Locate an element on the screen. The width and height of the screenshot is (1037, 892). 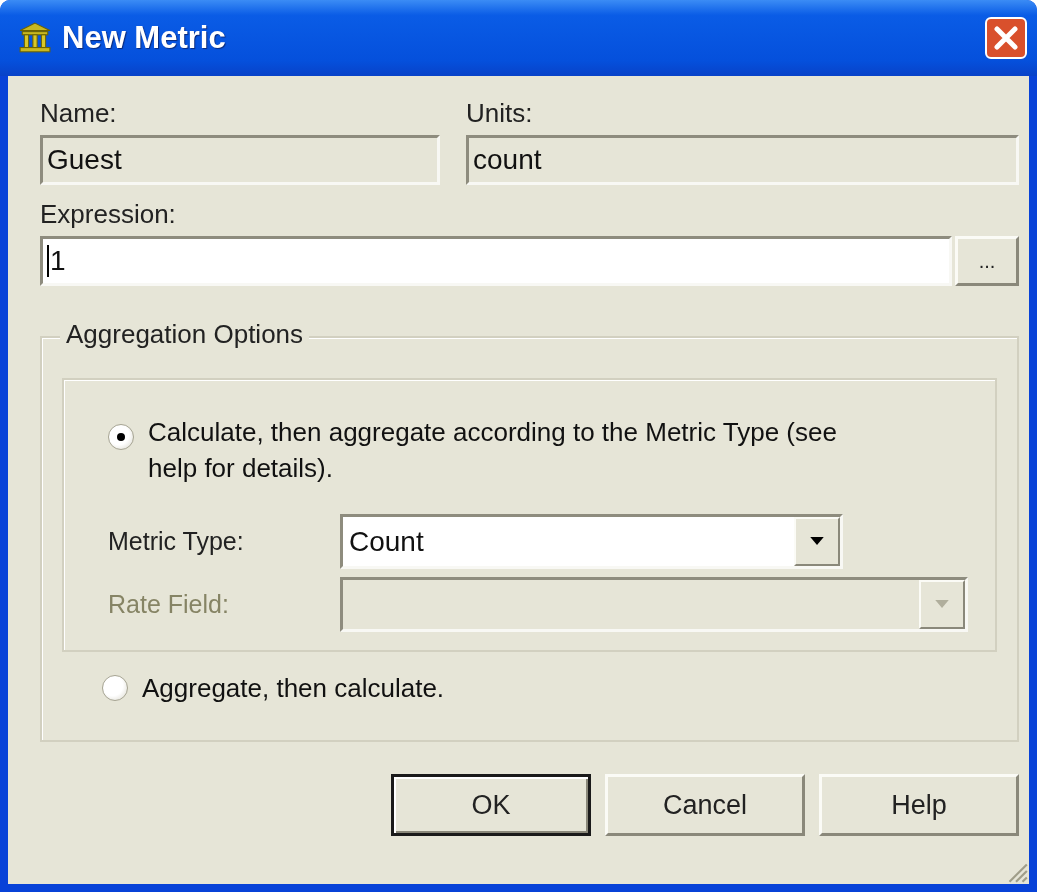
field-label: Units: is located at coordinates (500, 113).